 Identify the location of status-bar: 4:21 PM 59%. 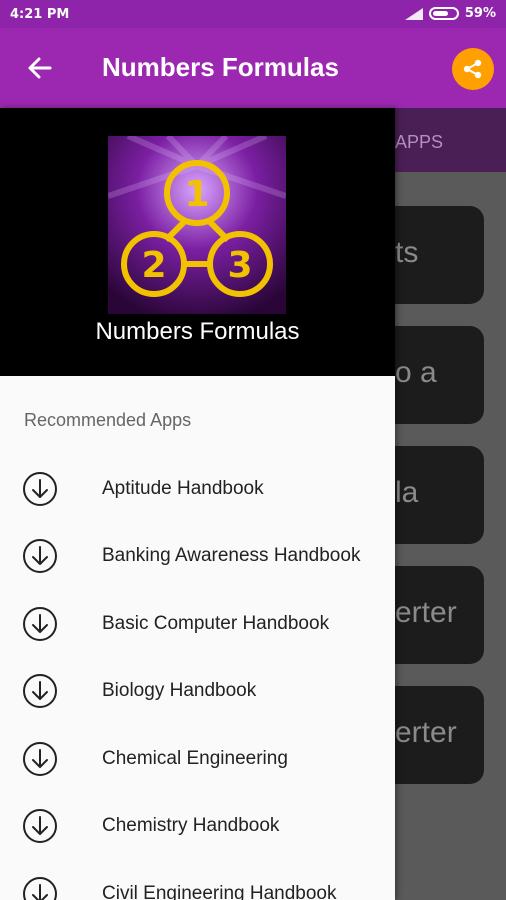
(253, 14).